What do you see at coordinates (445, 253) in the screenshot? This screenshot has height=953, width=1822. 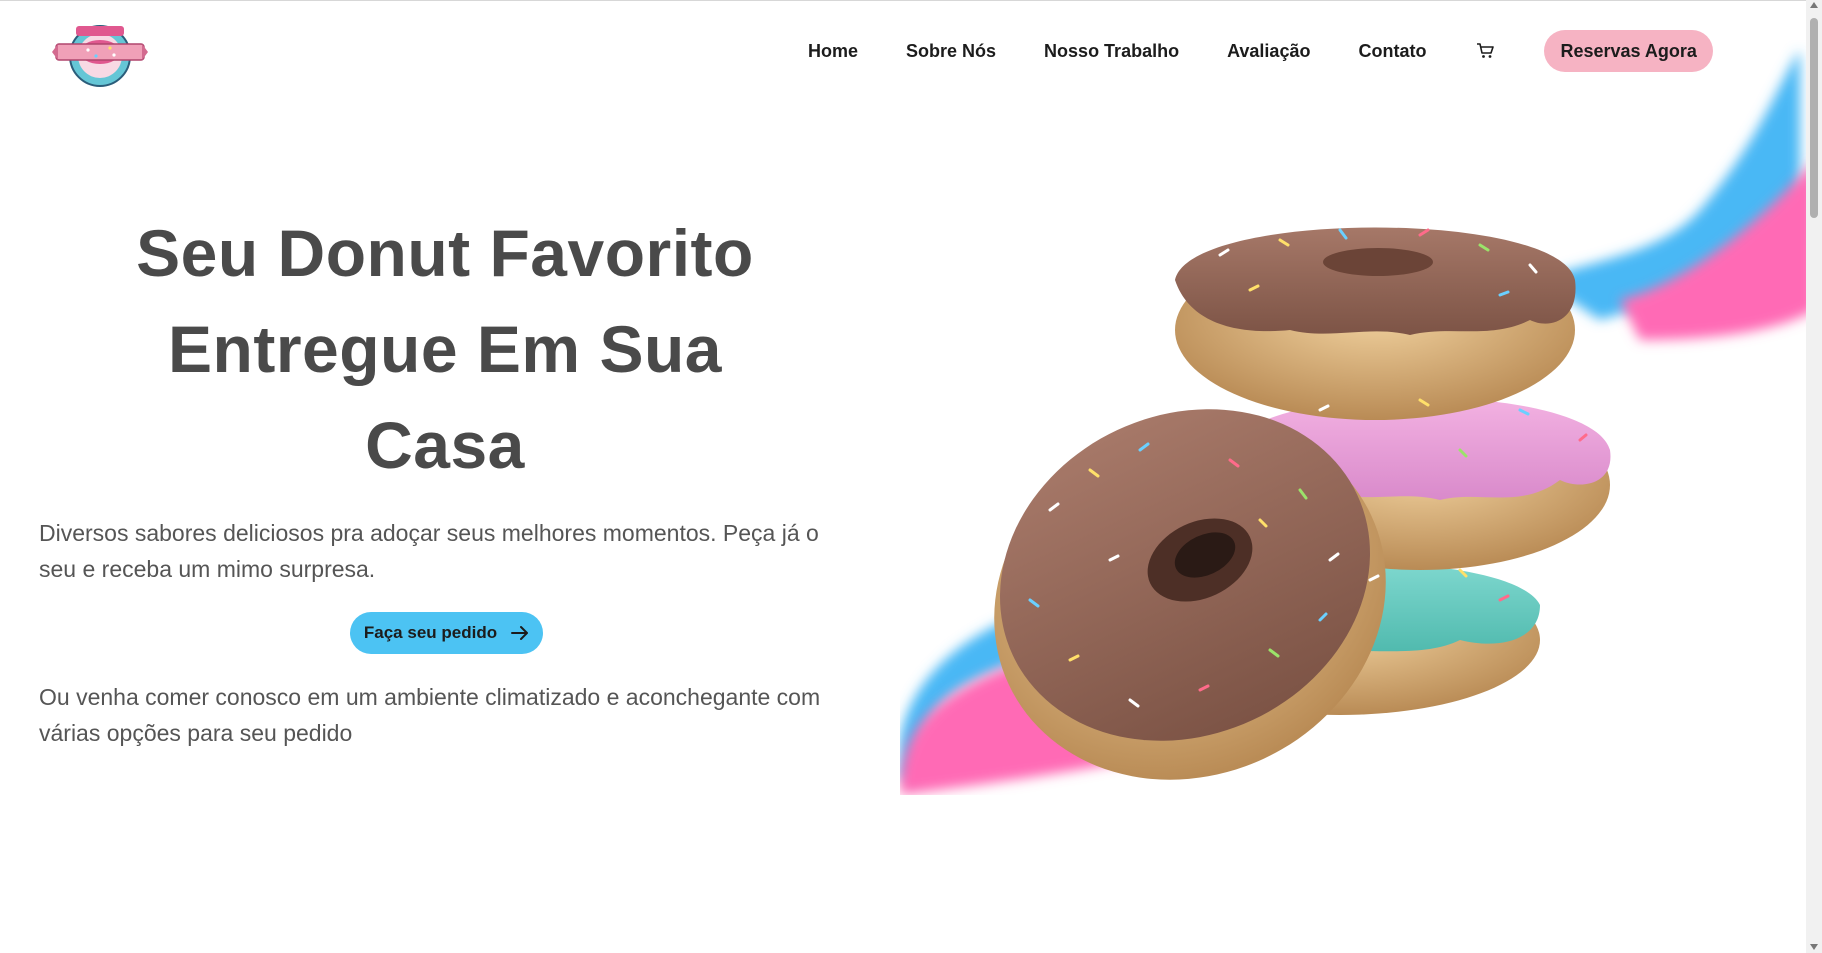 I see `hero-title-line-1: Seu Donut Favorito` at bounding box center [445, 253].